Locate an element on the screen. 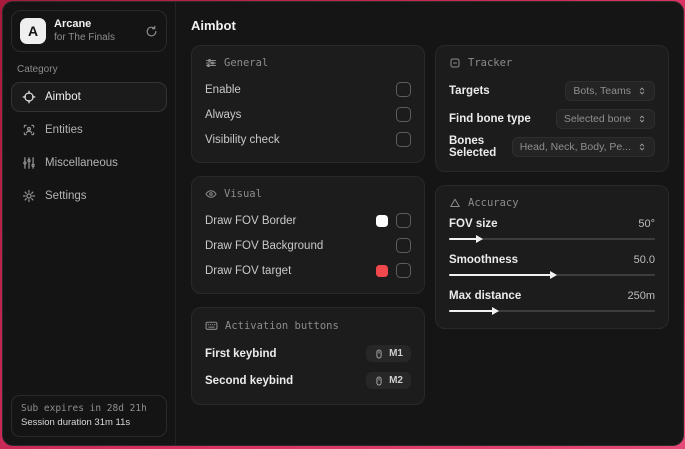 This screenshot has width=685, height=449. card-general: General Enable Always Visibility check is located at coordinates (308, 104).